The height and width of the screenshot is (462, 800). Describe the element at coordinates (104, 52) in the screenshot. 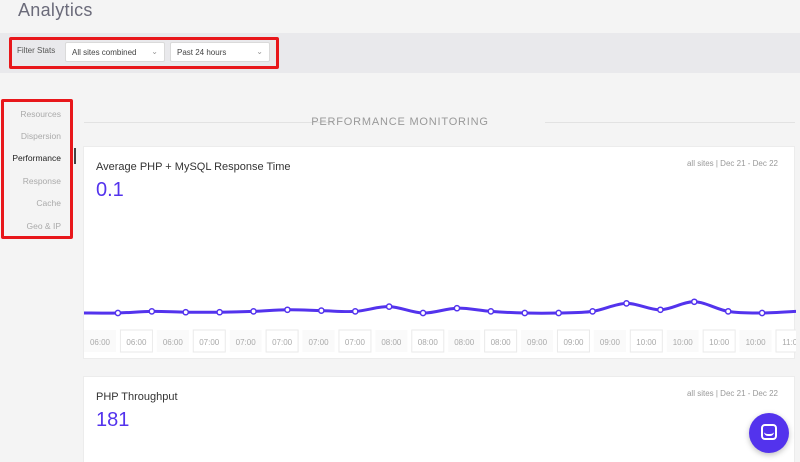

I see `sites-select-value: All sites combined` at that location.